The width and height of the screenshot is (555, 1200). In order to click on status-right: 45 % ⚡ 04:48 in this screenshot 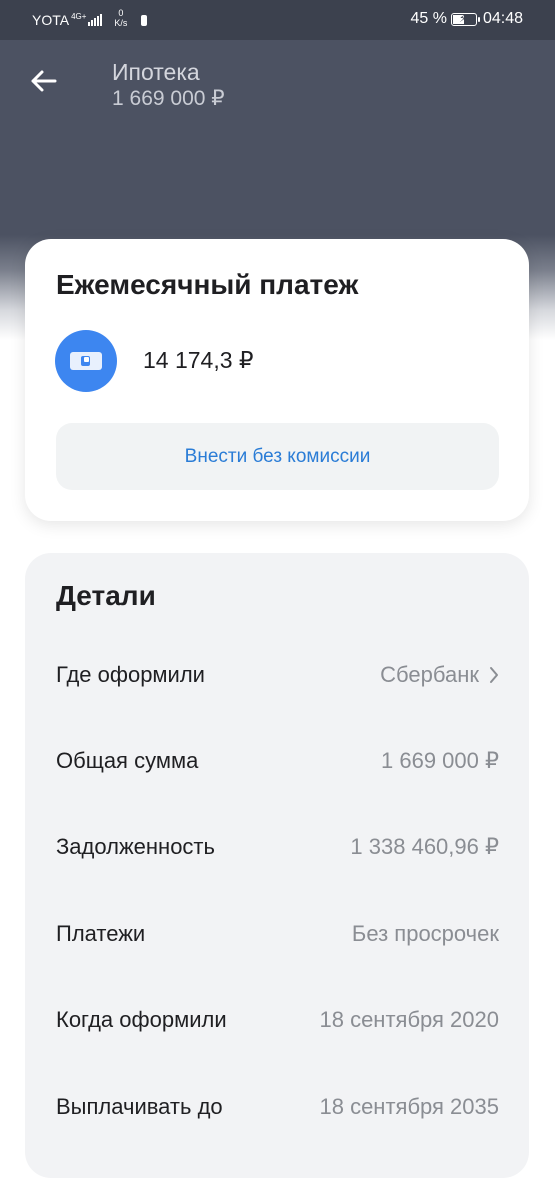, I will do `click(466, 19)`.